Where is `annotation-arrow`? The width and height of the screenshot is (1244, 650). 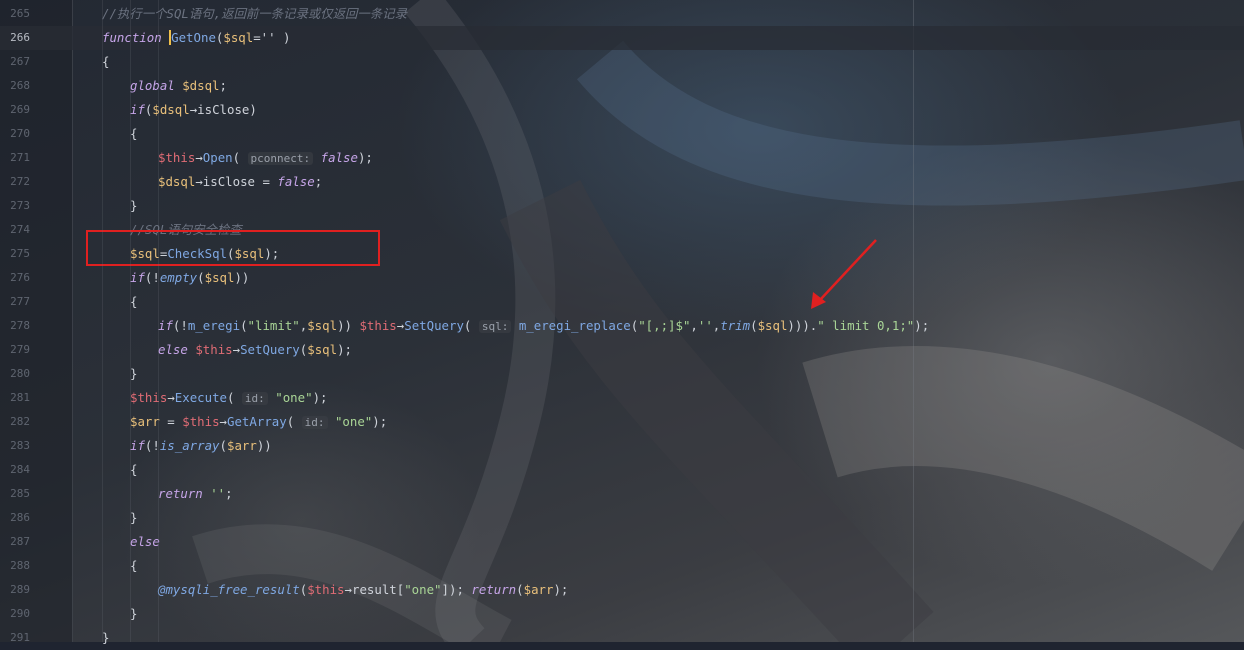
annotation-arrow is located at coordinates (844, 274).